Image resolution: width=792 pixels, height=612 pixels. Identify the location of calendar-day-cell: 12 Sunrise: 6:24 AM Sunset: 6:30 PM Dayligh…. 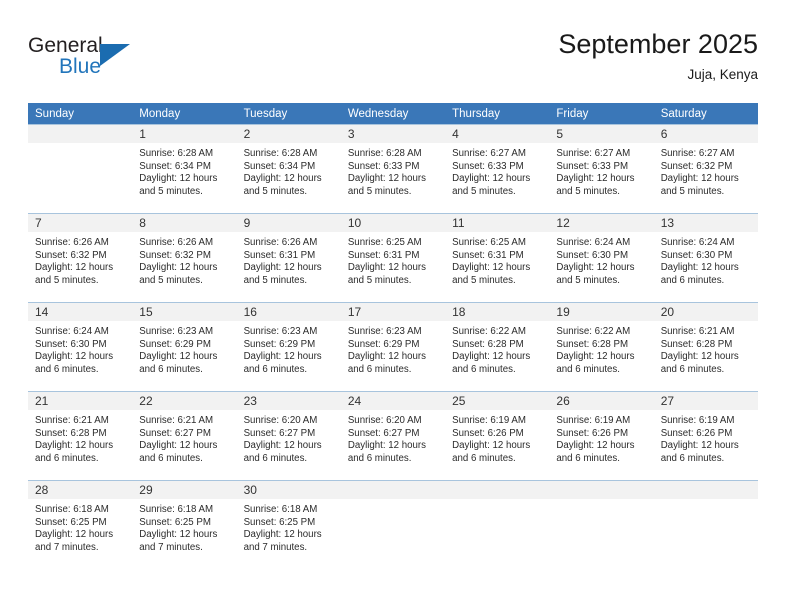
(601, 258).